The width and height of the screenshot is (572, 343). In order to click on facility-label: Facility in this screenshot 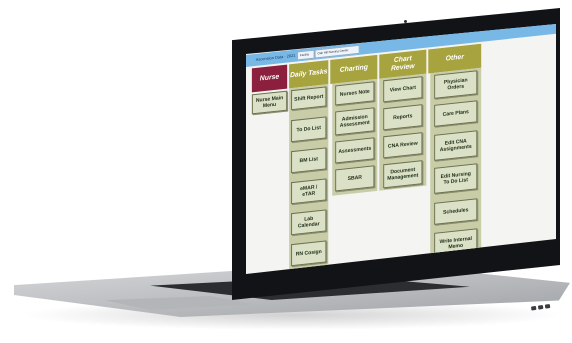, I will do `click(305, 55)`.